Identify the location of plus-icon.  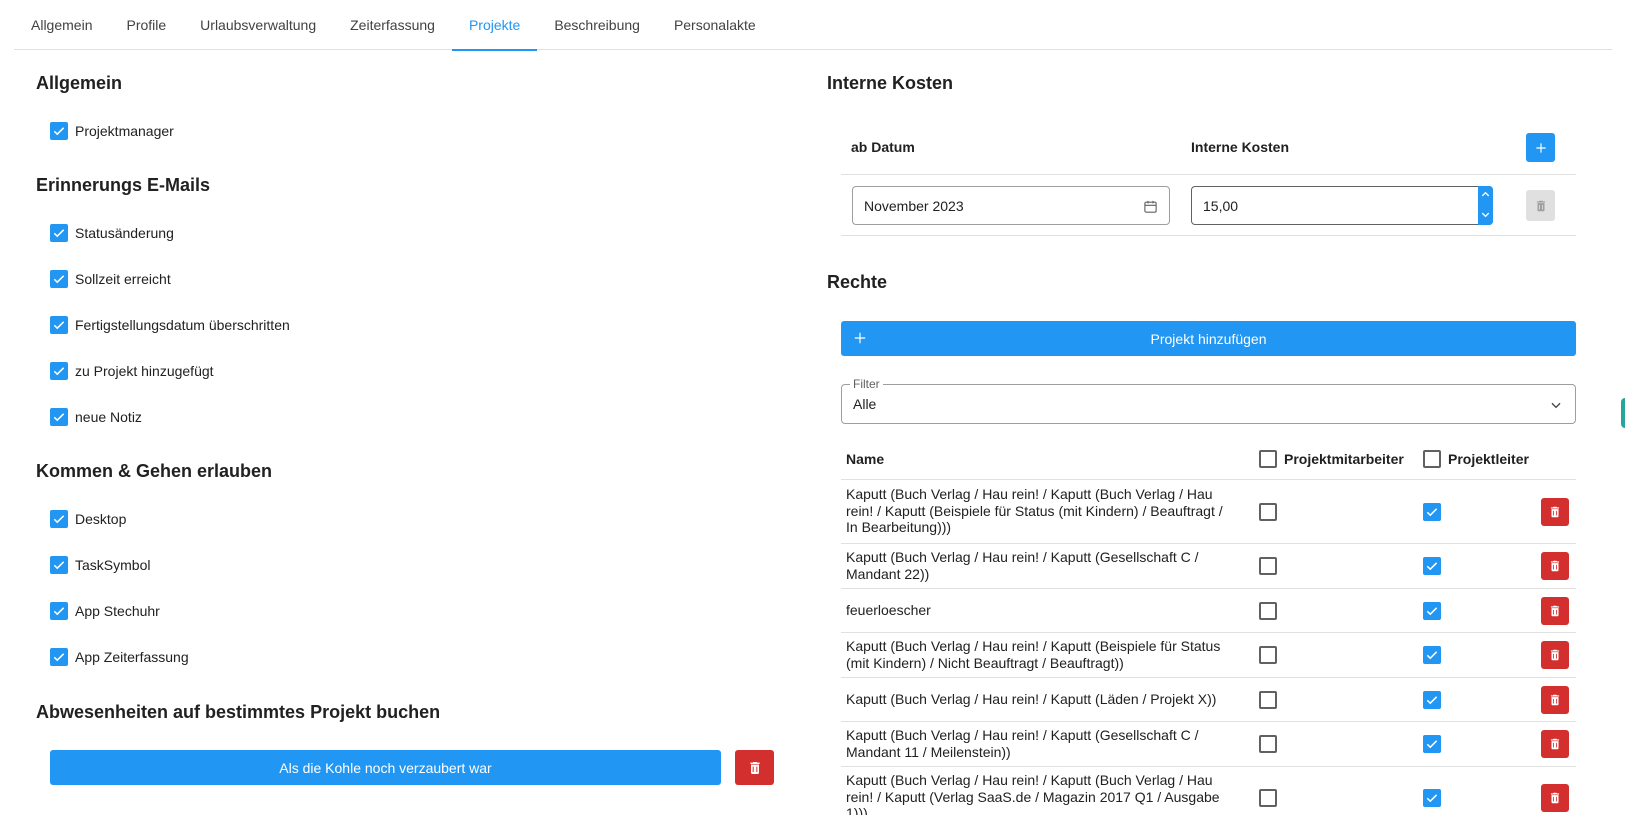
(1540, 147).